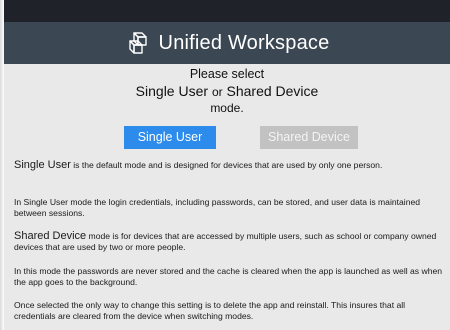 This screenshot has width=450, height=330. What do you see at coordinates (42, 165) in the screenshot?
I see `single-user-term: Single User` at bounding box center [42, 165].